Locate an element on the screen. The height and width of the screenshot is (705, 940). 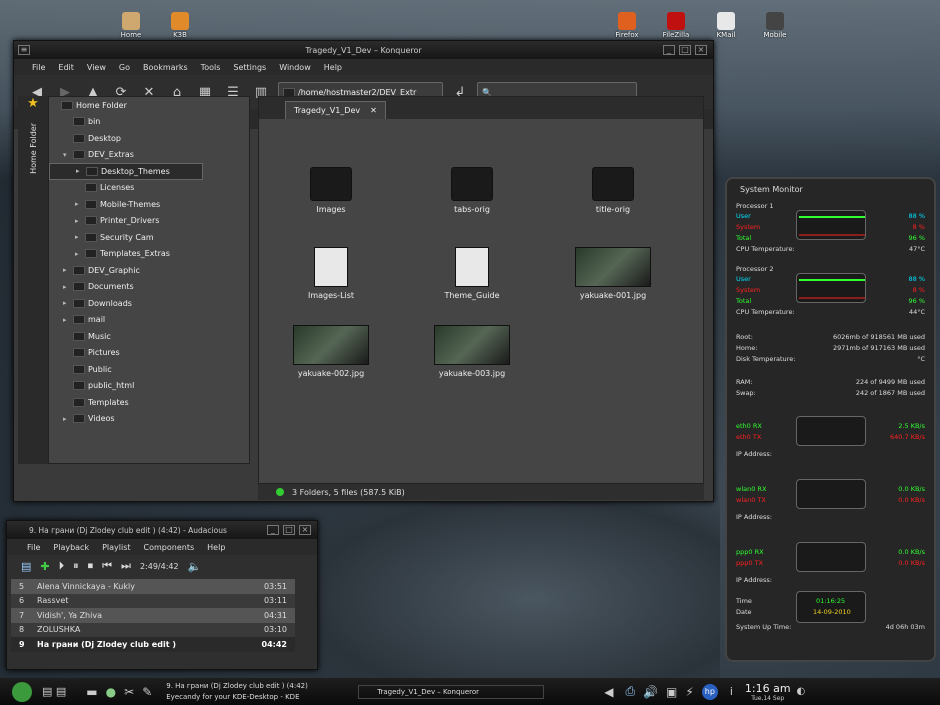
tree-item: Desktop is located at coordinates (149, 138).